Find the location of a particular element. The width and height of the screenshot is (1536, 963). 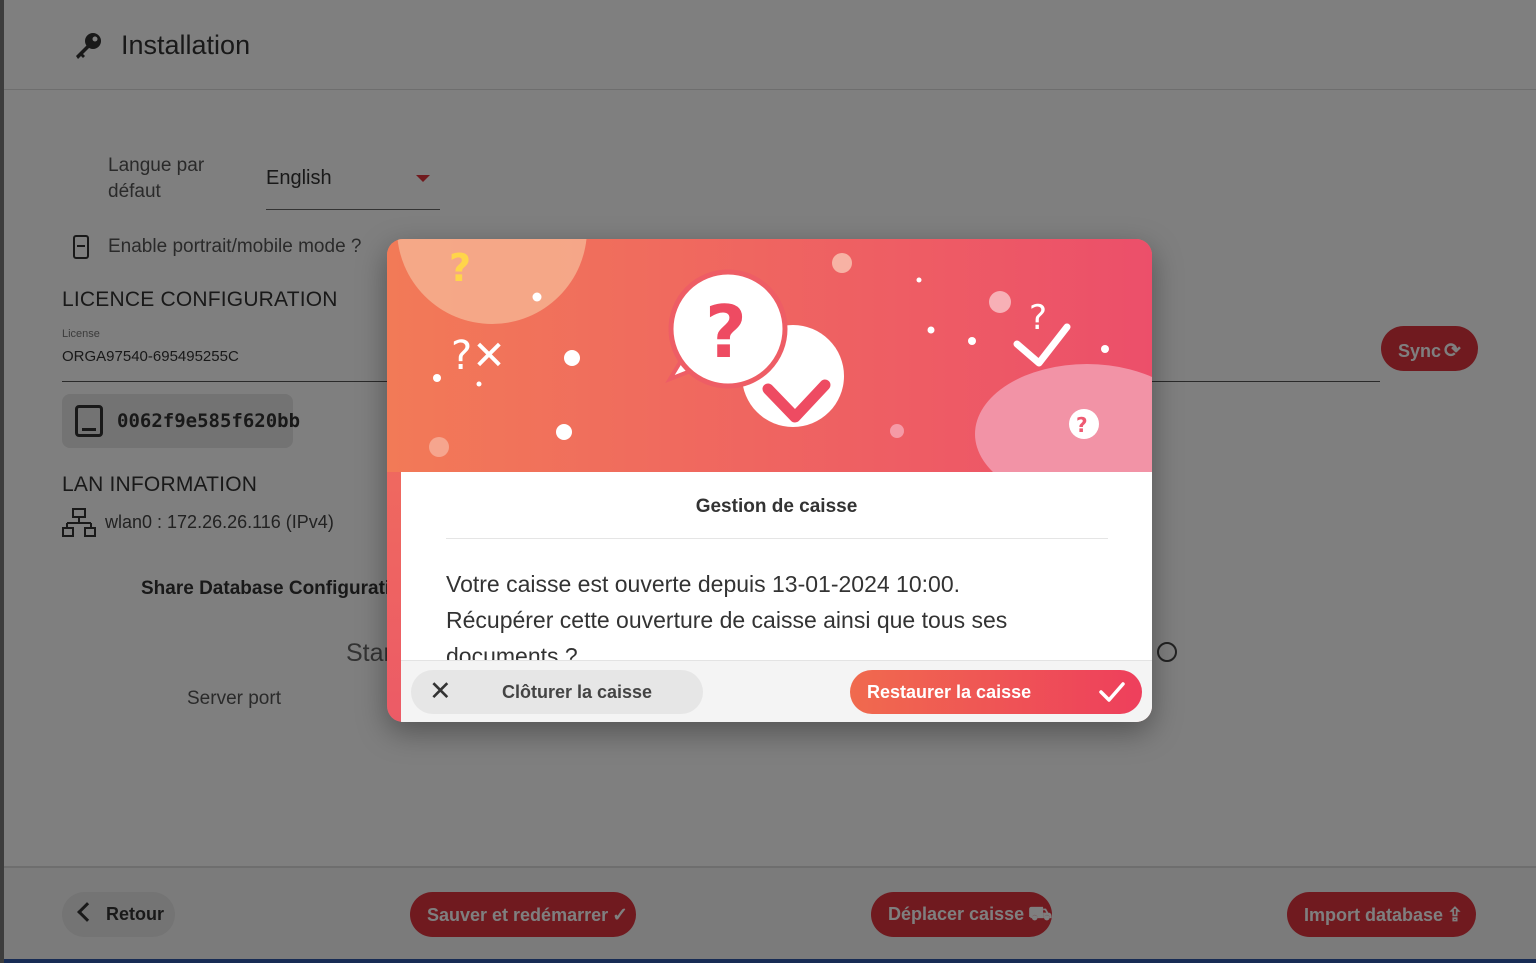

dialog-banner-illustration: ? ?✕ ? ? ? is located at coordinates (769, 355).